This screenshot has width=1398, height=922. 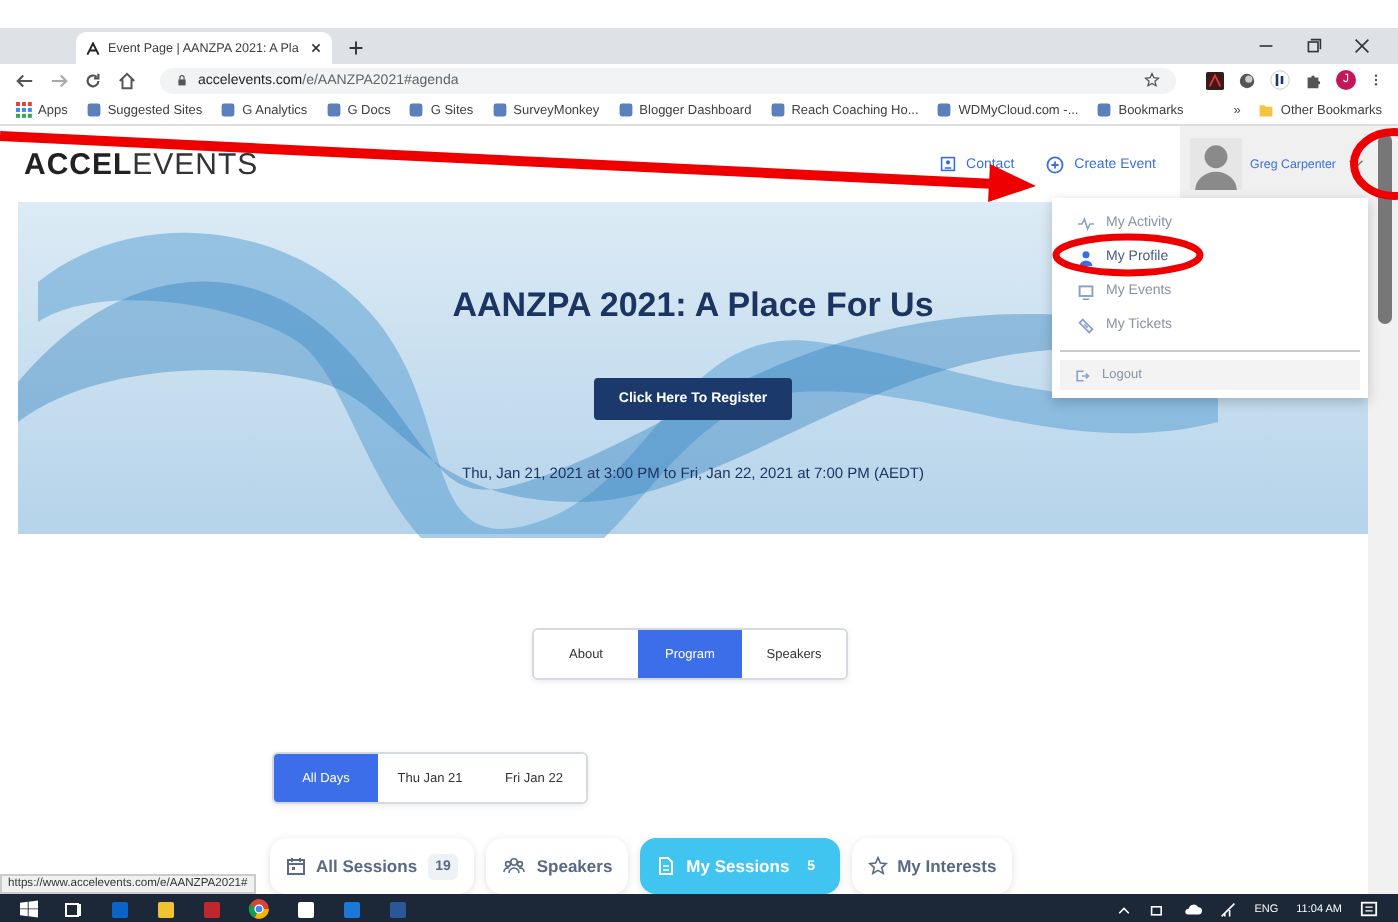 What do you see at coordinates (1086, 257) in the screenshot?
I see `person-icon` at bounding box center [1086, 257].